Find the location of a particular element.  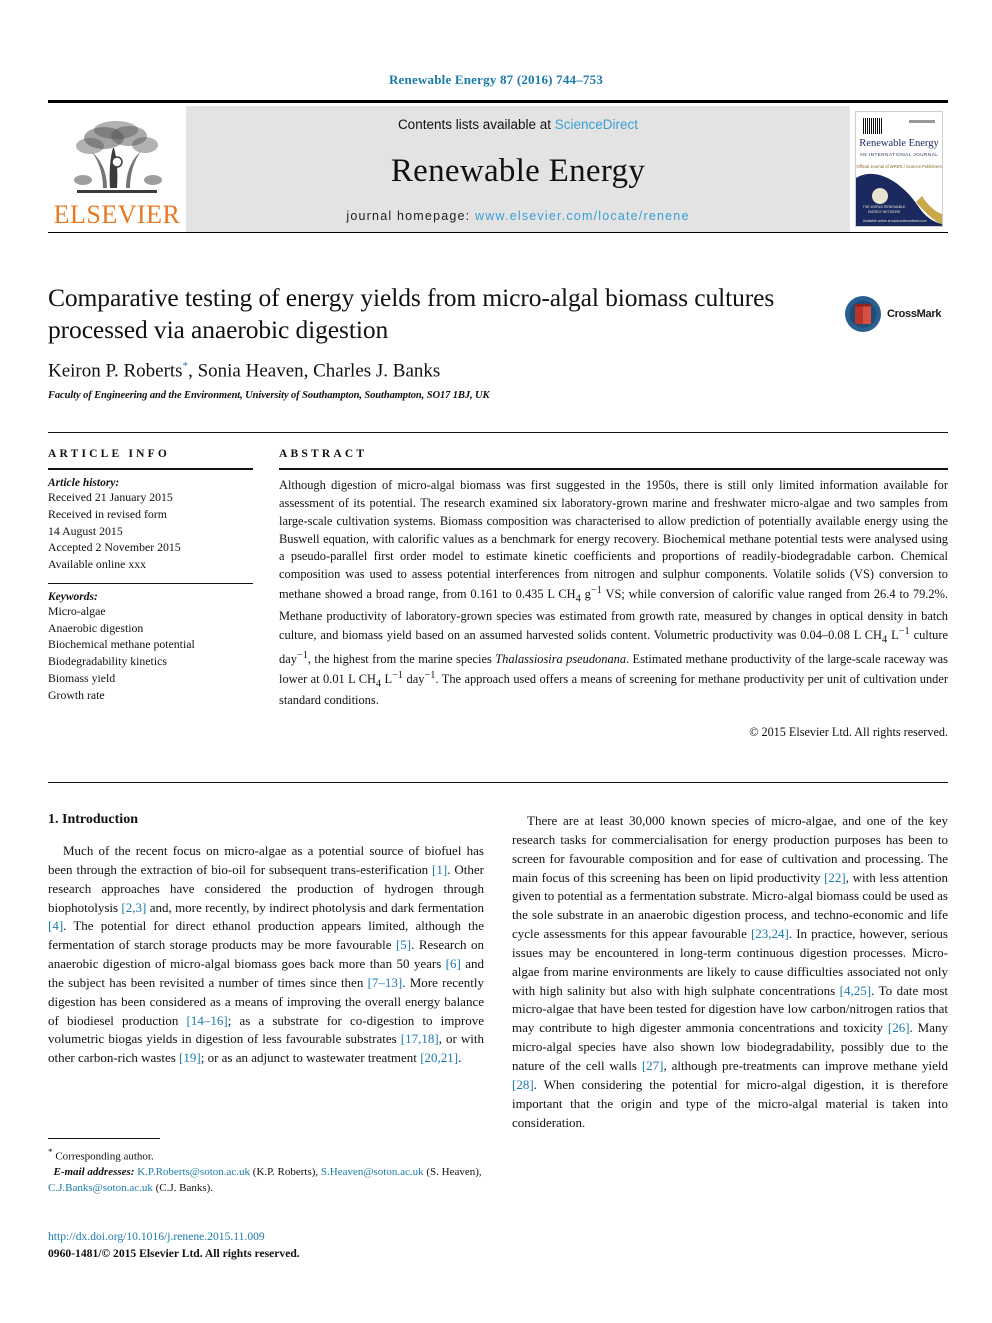

citation-ref: [20,21] is located at coordinates (439, 1057).